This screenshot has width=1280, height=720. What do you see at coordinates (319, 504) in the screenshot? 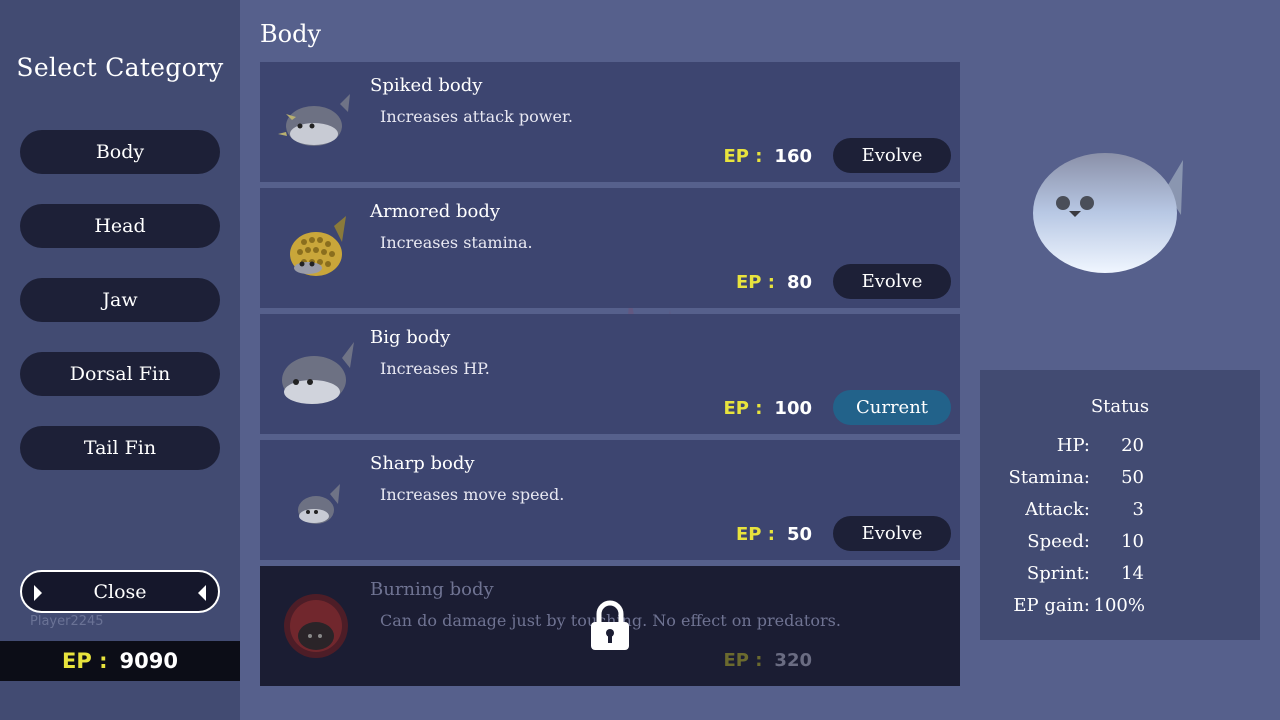
I see `sharp-fish-icon` at bounding box center [319, 504].